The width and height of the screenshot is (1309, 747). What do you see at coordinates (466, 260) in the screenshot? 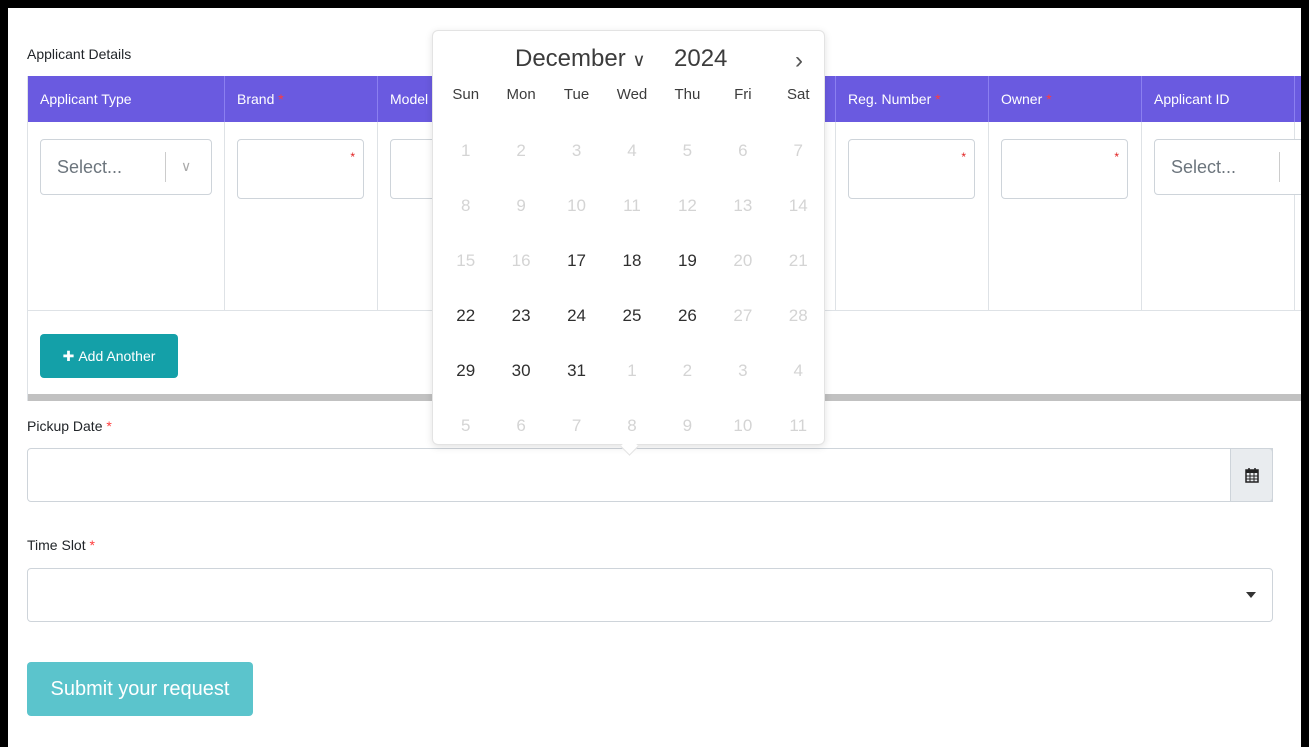
I see `calendar-day: 15` at bounding box center [466, 260].